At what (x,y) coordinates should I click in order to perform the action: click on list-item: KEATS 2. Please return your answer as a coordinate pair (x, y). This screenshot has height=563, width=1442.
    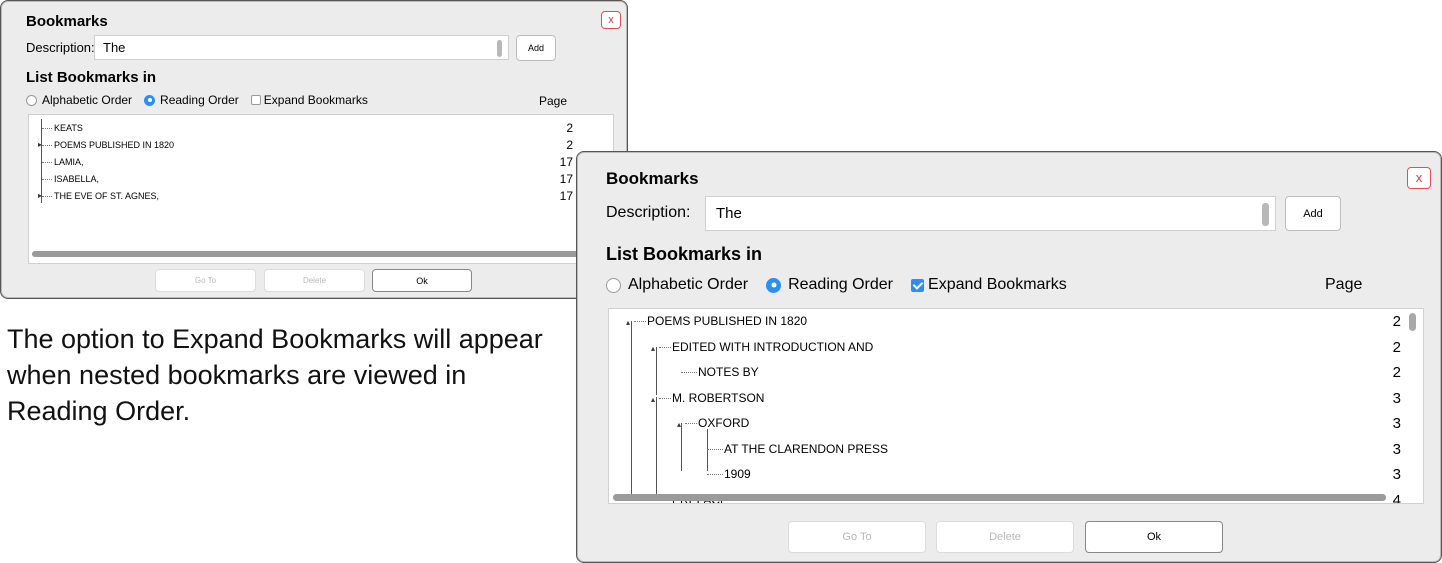
    Looking at the image, I should click on (321, 128).